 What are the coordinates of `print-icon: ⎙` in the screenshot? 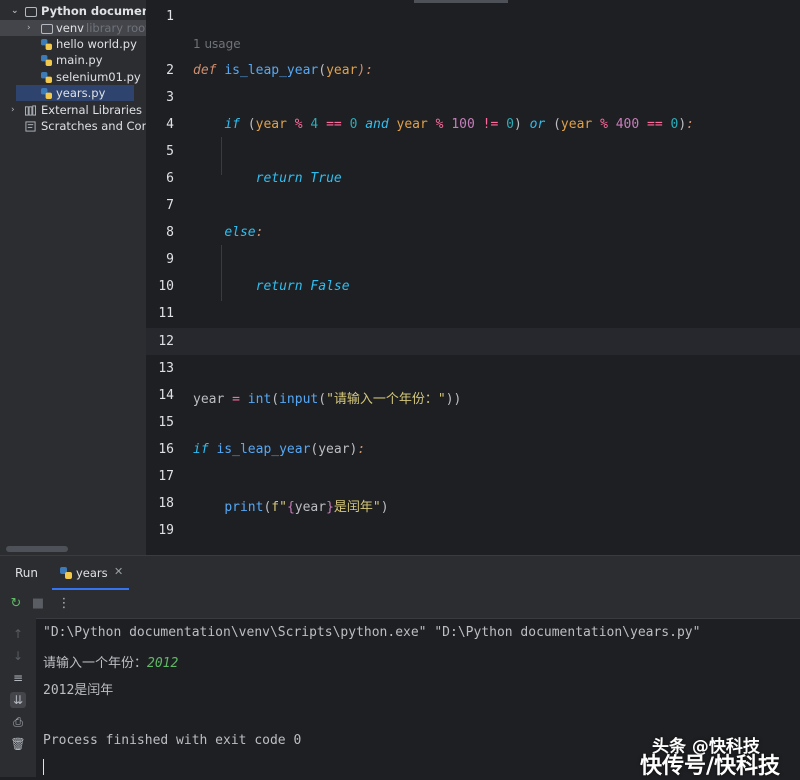 It's located at (18, 722).